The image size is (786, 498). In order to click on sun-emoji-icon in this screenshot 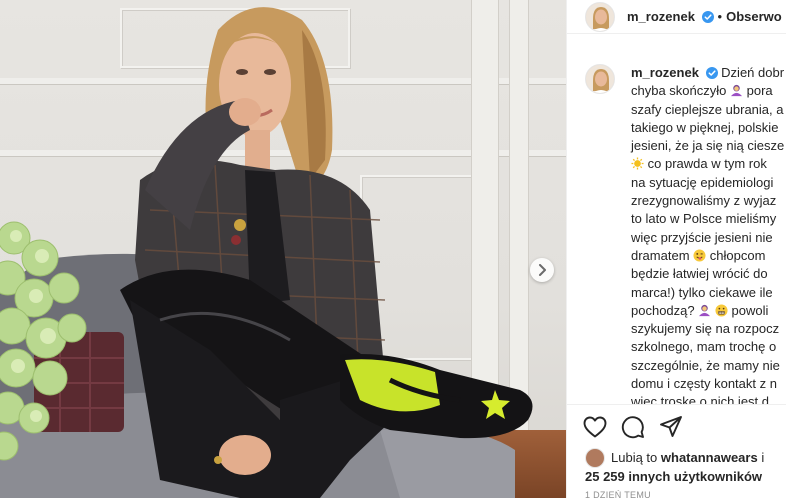, I will do `click(637, 164)`.